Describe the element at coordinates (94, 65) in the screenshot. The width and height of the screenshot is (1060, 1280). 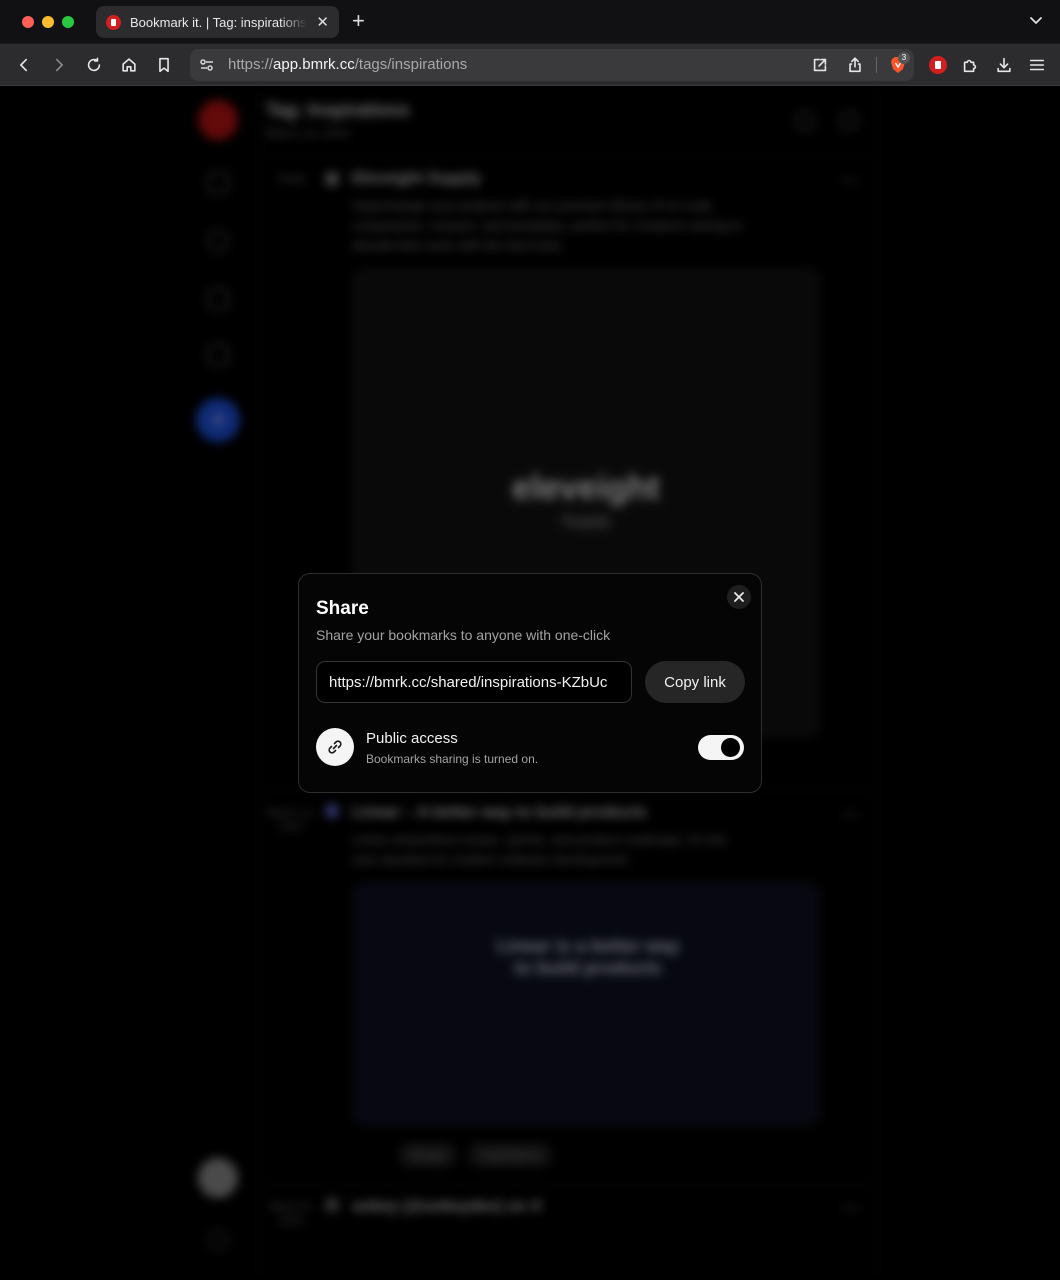
I see `reload-icon` at that location.